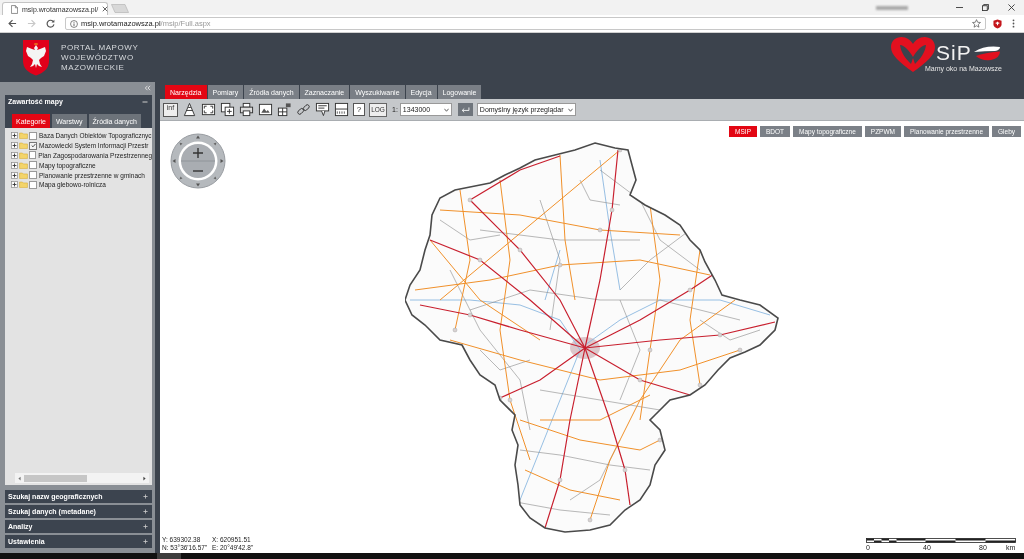 The height and width of the screenshot is (559, 1024). Describe the element at coordinates (31, 23) in the screenshot. I see `forward-arrow-icon` at that location.